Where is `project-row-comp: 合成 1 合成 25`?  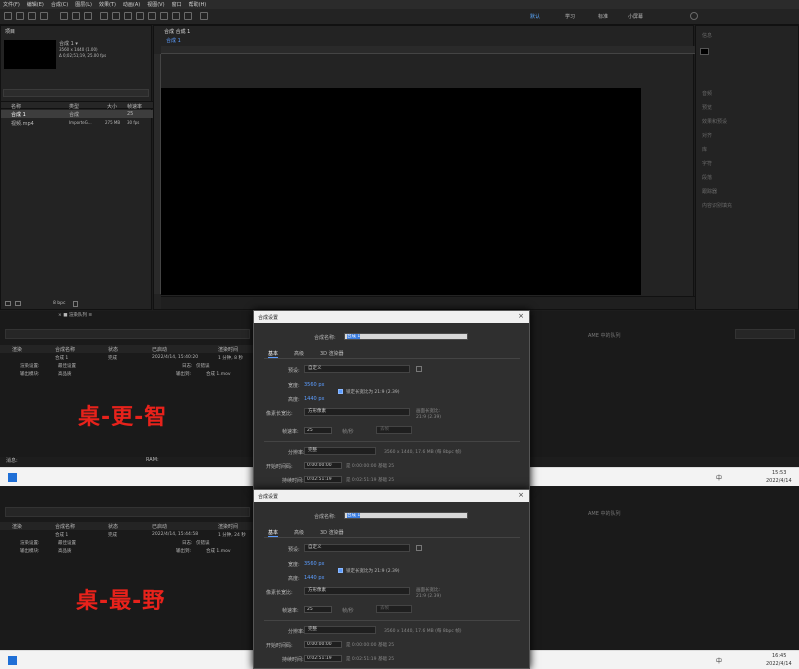 project-row-comp: 合成 1 合成 25 is located at coordinates (77, 114).